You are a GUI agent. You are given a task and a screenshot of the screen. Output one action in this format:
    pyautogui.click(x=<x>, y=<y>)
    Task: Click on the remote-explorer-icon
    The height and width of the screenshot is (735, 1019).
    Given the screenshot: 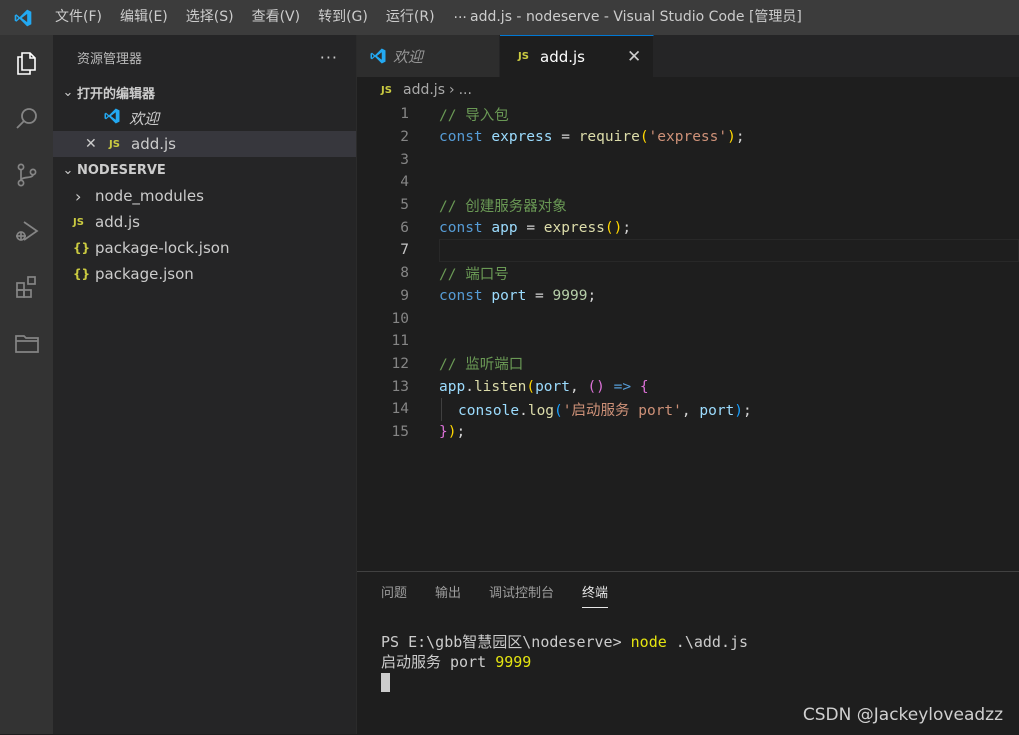 What is the action you would take?
    pyautogui.click(x=26, y=343)
    